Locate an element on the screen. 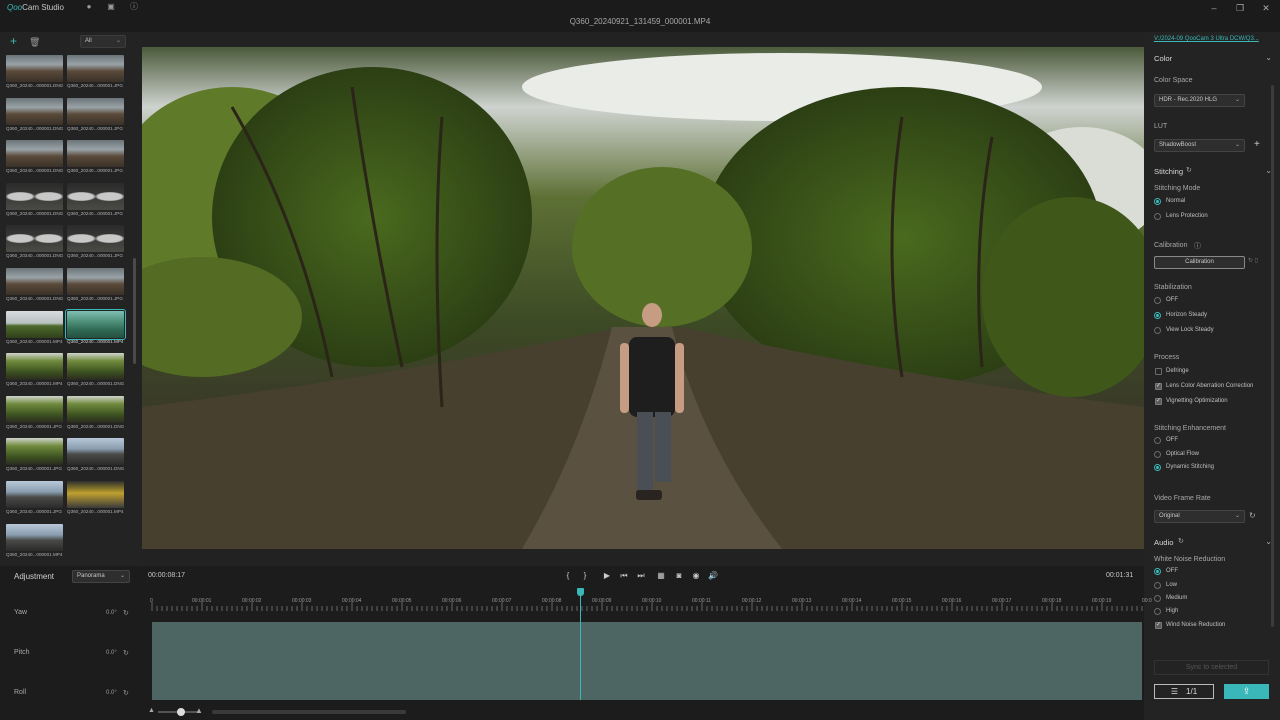 This screenshot has height=720, width=1280. media-filter-select: All ⌄ is located at coordinates (103, 41).